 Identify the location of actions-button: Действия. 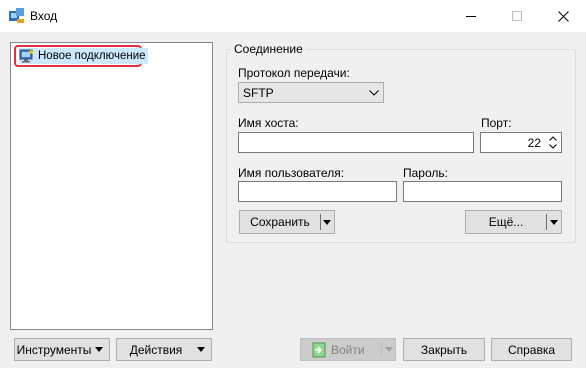
(164, 349).